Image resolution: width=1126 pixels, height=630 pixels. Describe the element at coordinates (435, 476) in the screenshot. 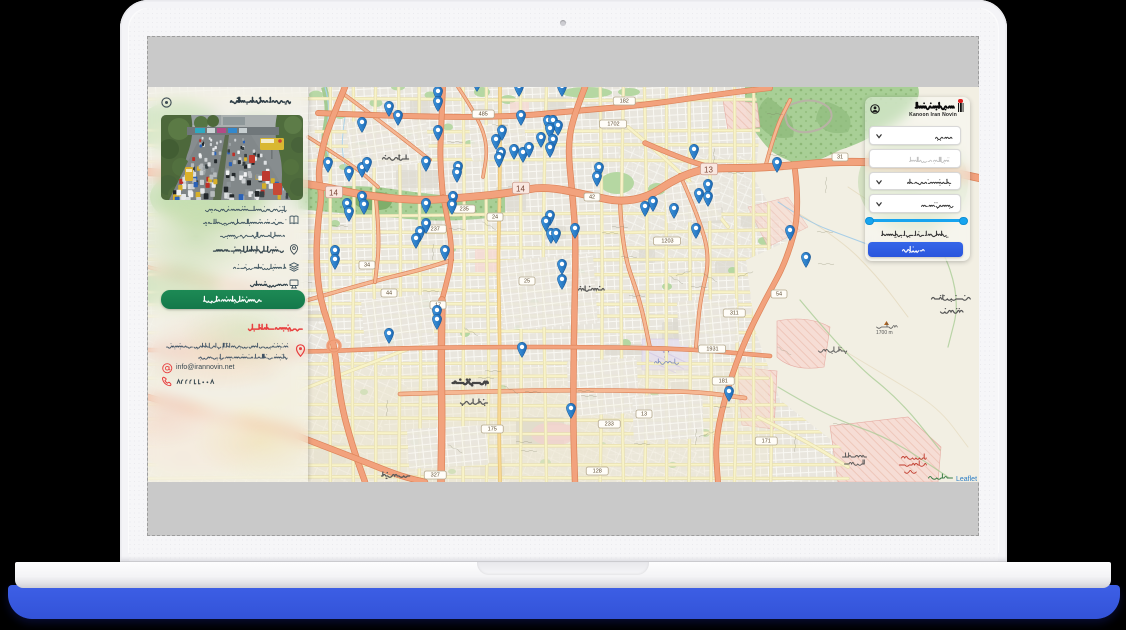

I see `svg-text: 327` at that location.